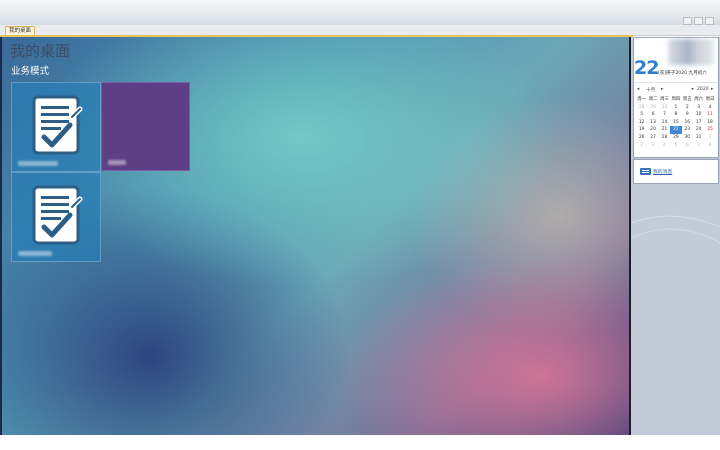 This screenshot has height=450, width=720. What do you see at coordinates (40, 51) in the screenshot?
I see `page-title: 我的桌面` at bounding box center [40, 51].